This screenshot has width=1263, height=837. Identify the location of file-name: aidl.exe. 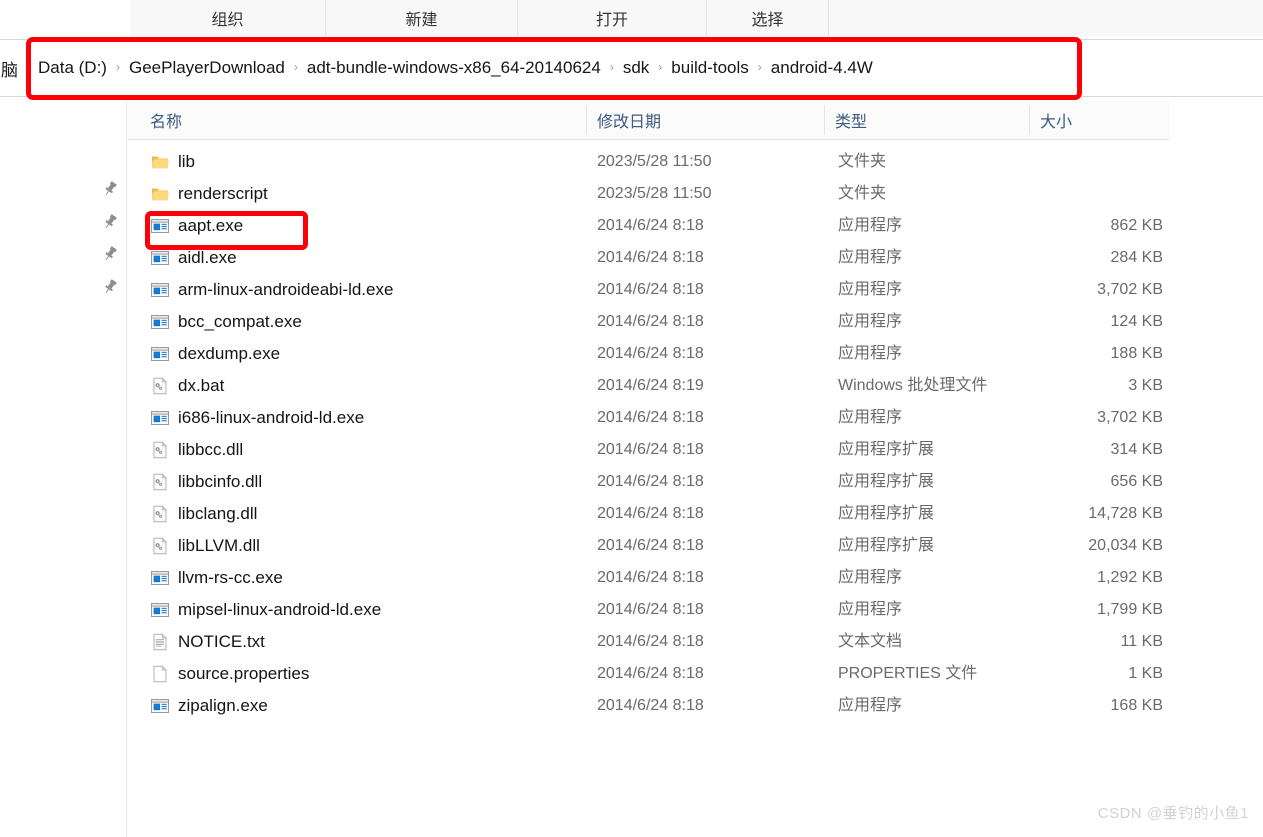
(207, 258).